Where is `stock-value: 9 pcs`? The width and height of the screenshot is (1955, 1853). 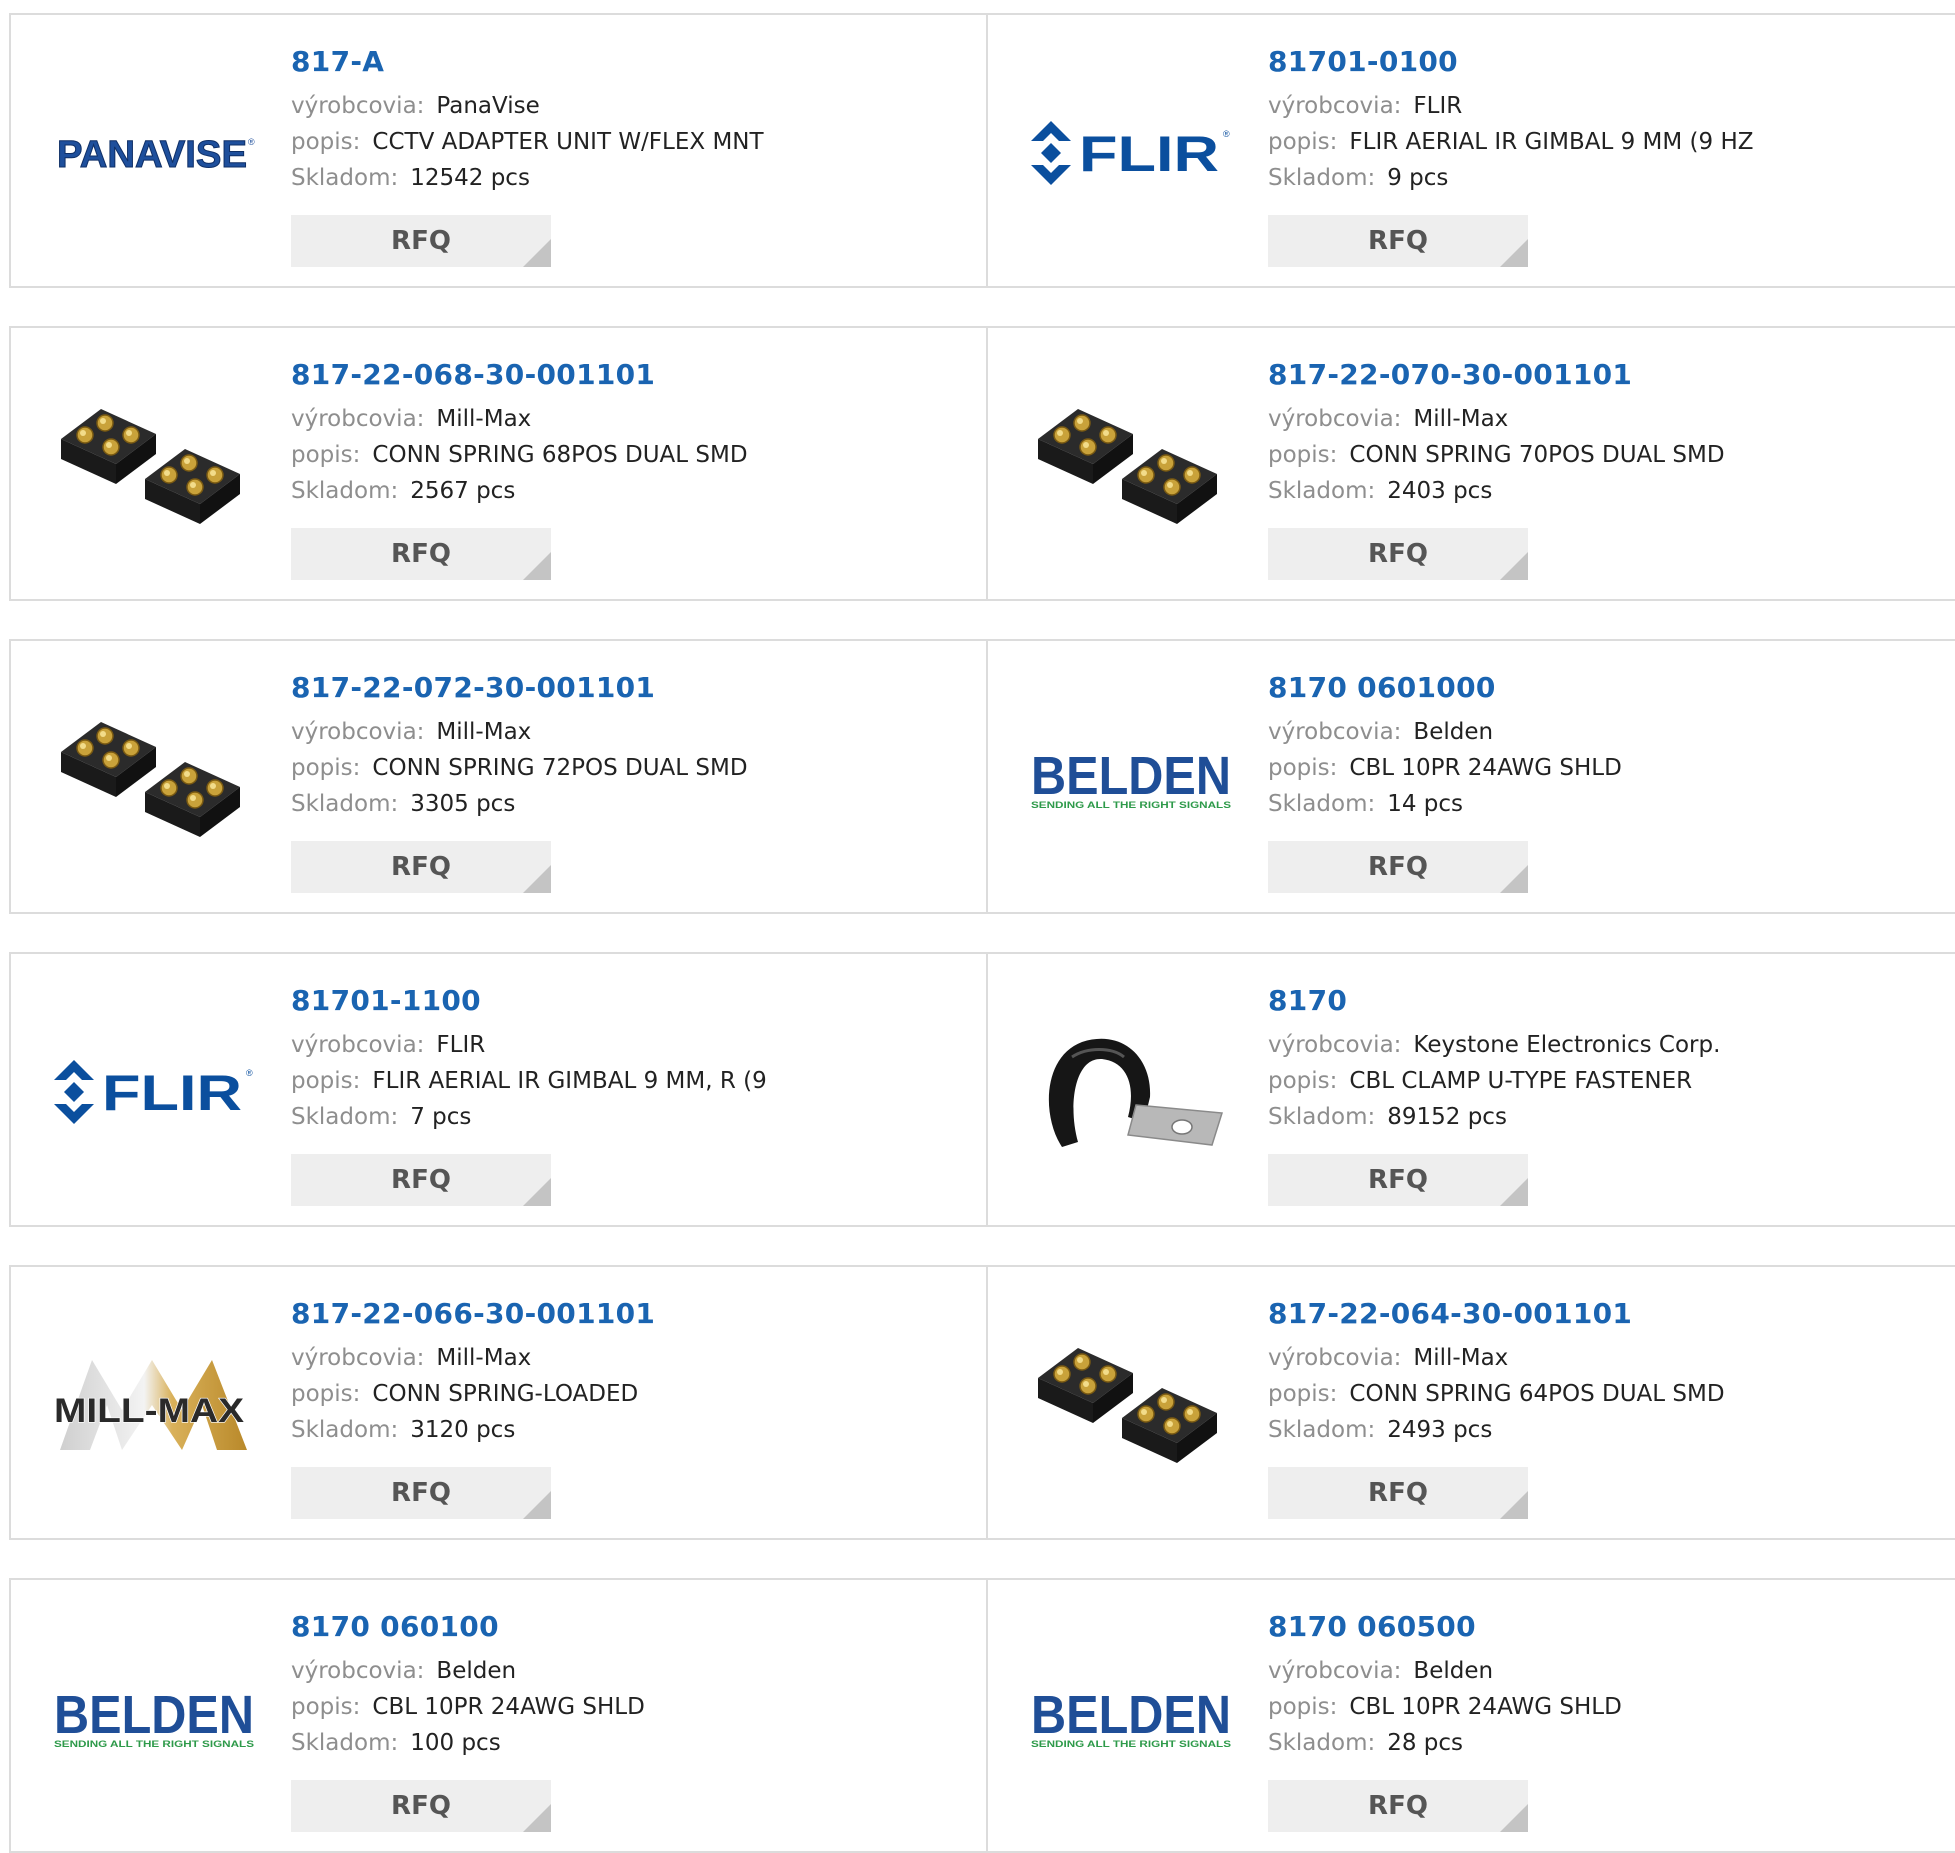 stock-value: 9 pcs is located at coordinates (1418, 178).